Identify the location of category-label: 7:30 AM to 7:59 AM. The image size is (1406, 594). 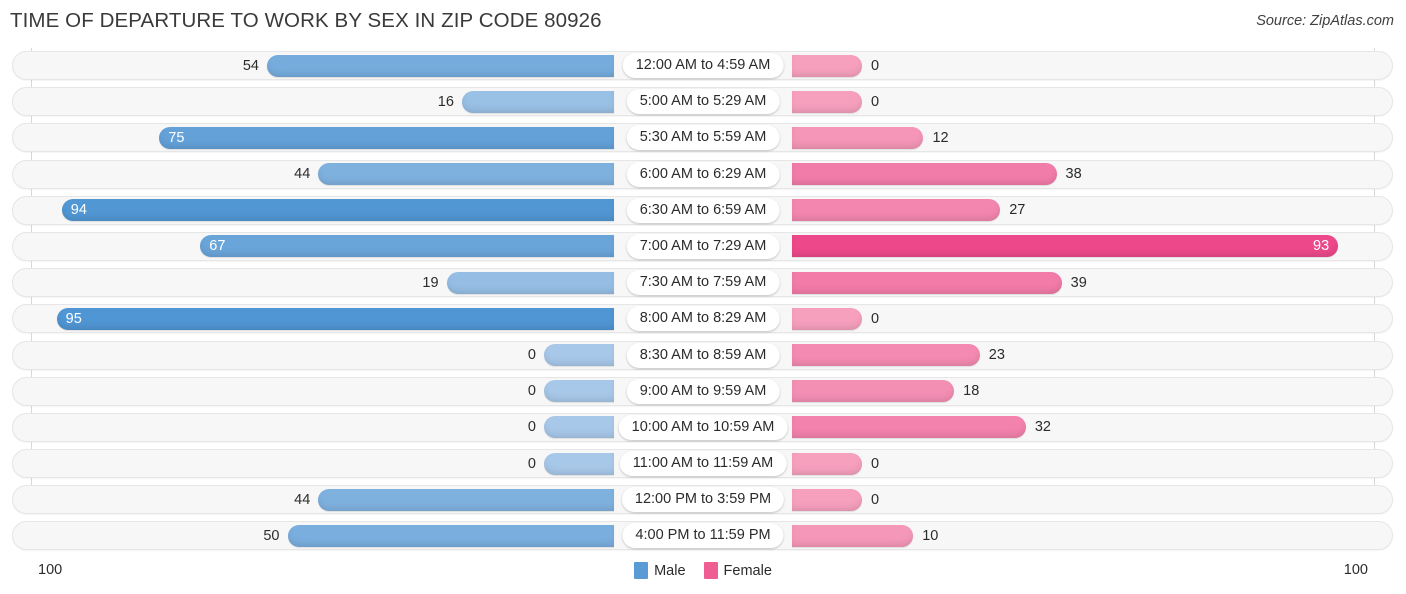
(703, 283).